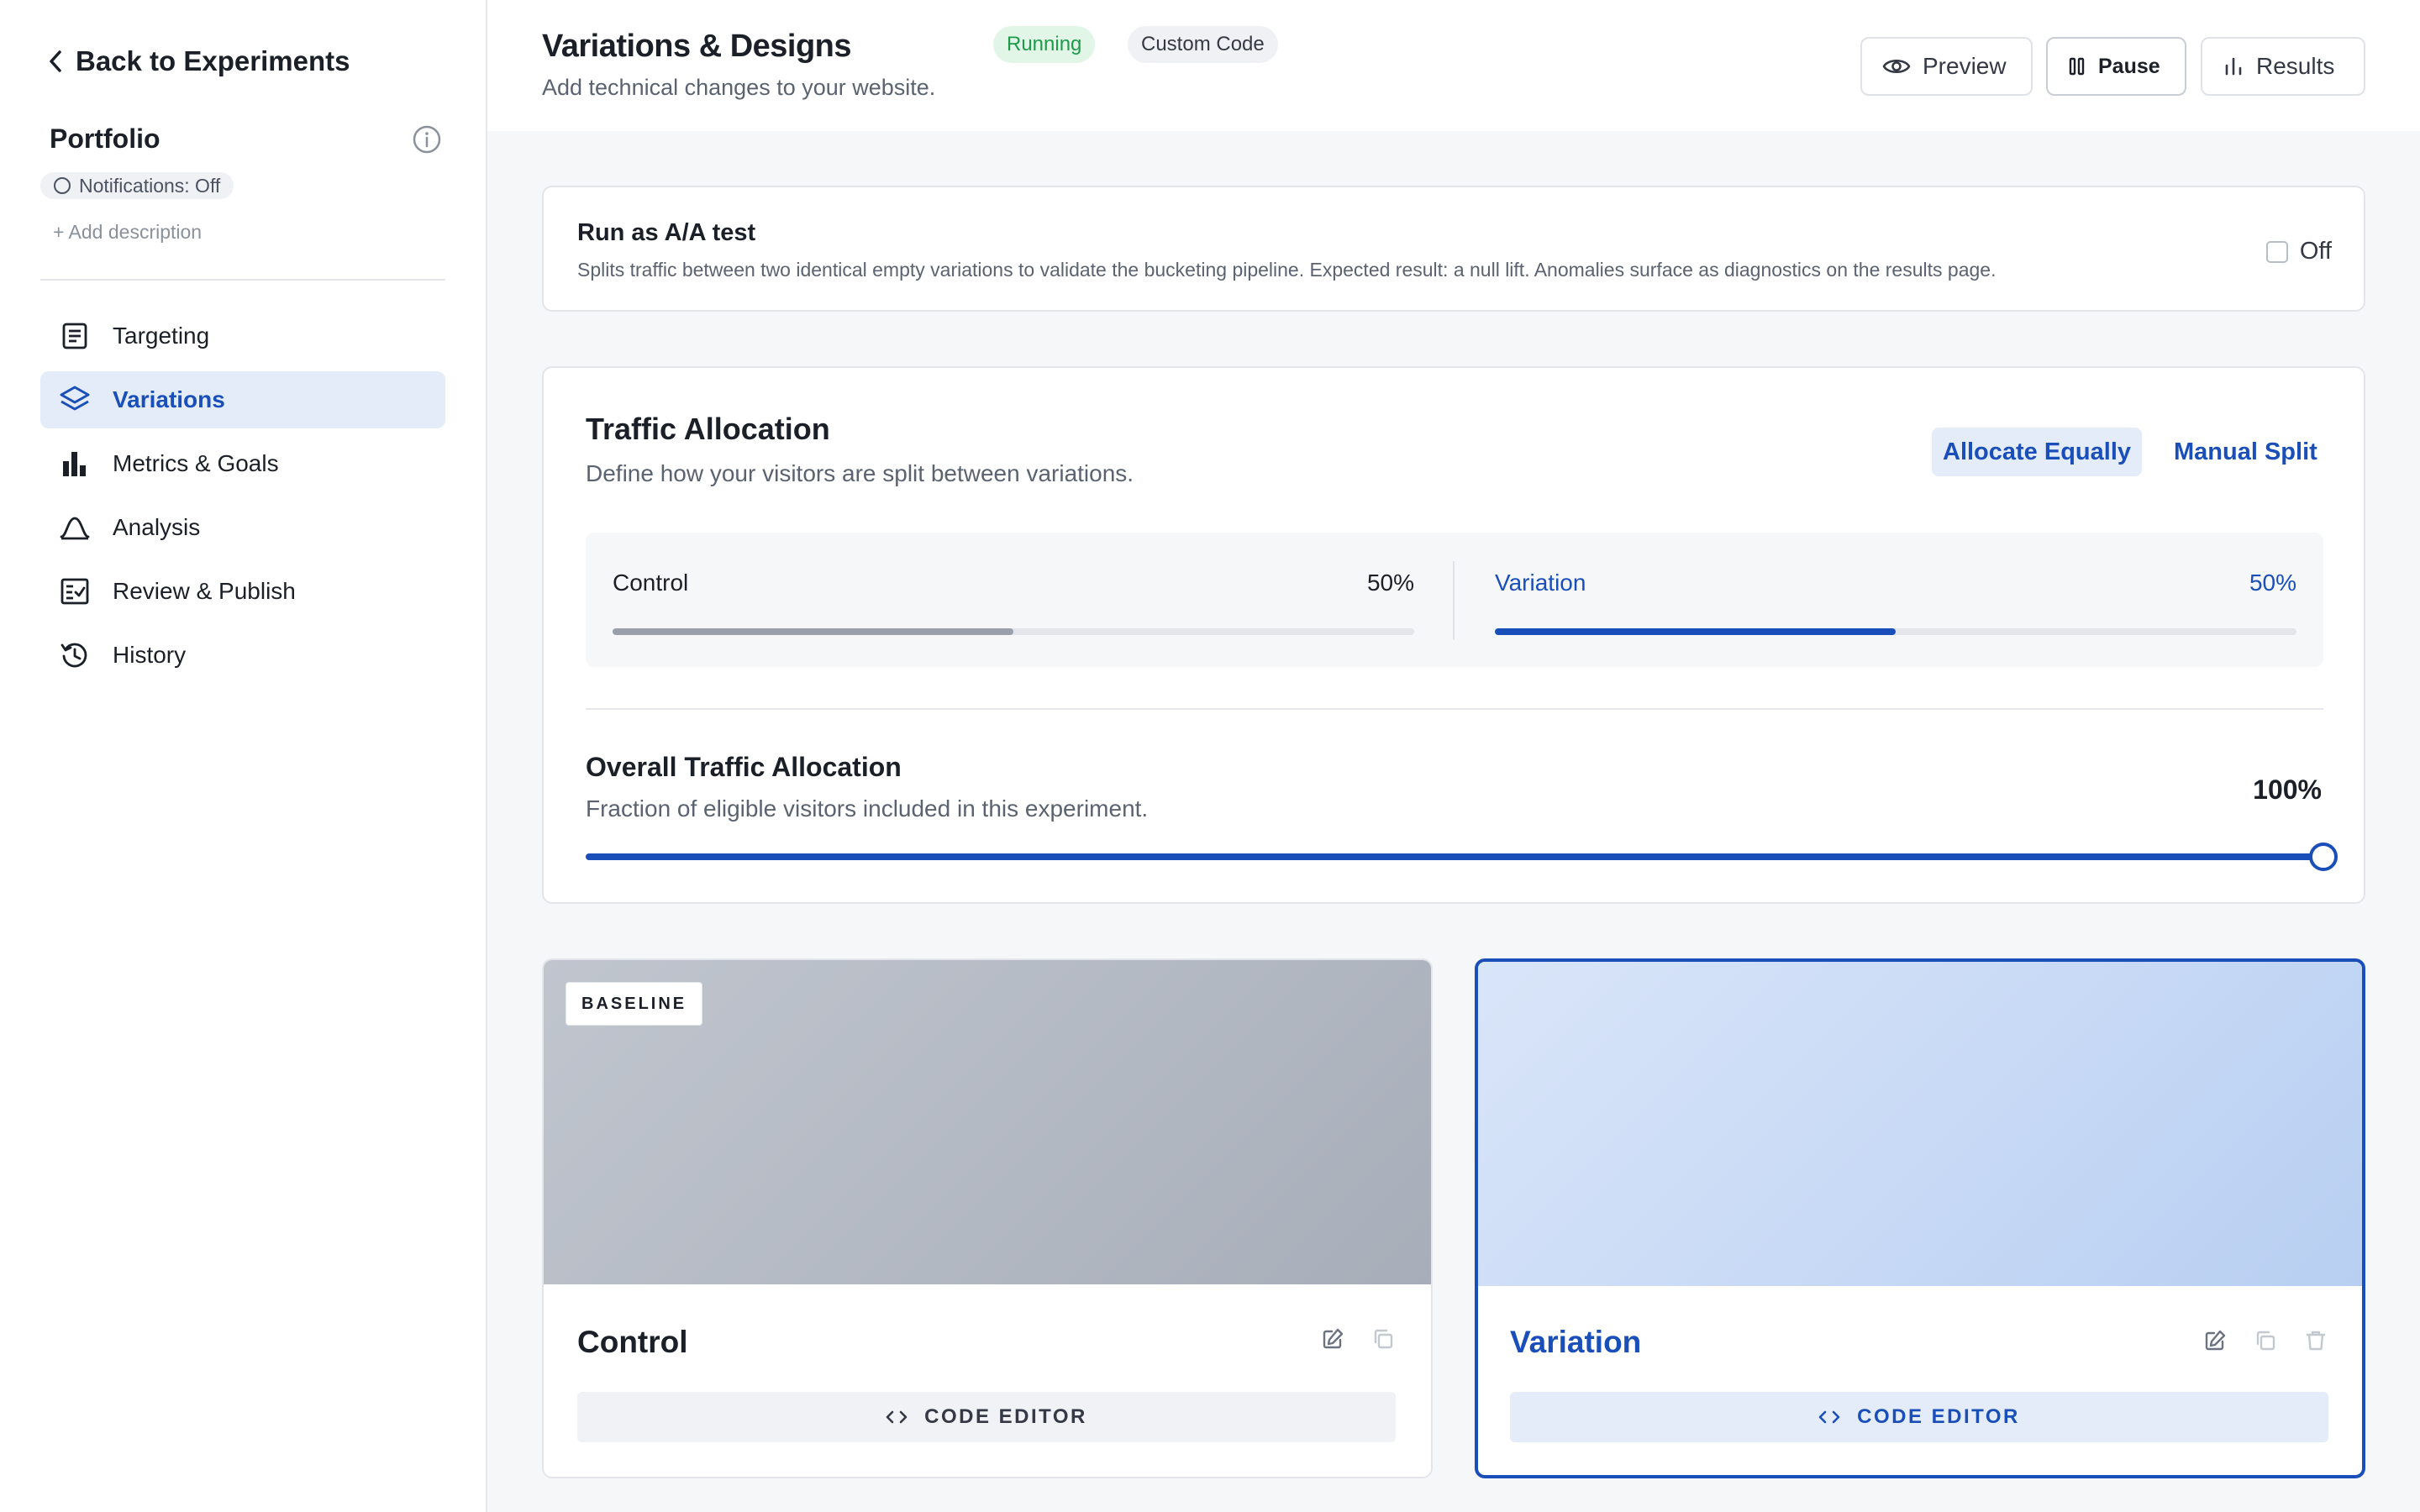 This screenshot has height=1512, width=2420. Describe the element at coordinates (2077, 66) in the screenshot. I see `pause-icon` at that location.